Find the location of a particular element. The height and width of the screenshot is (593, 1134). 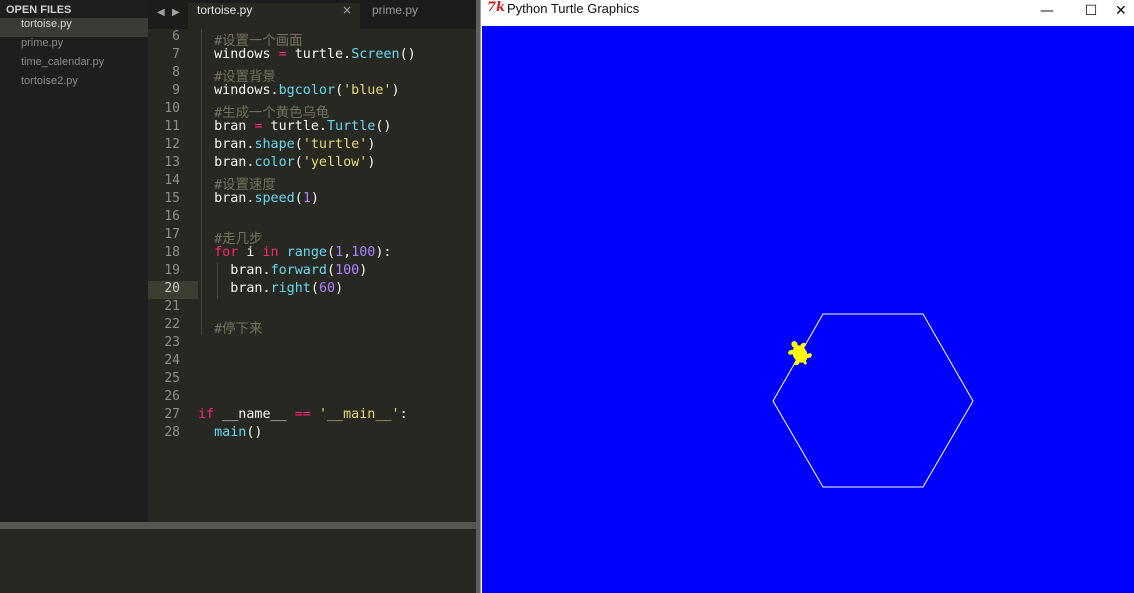

code-line: main() is located at coordinates (230, 434).